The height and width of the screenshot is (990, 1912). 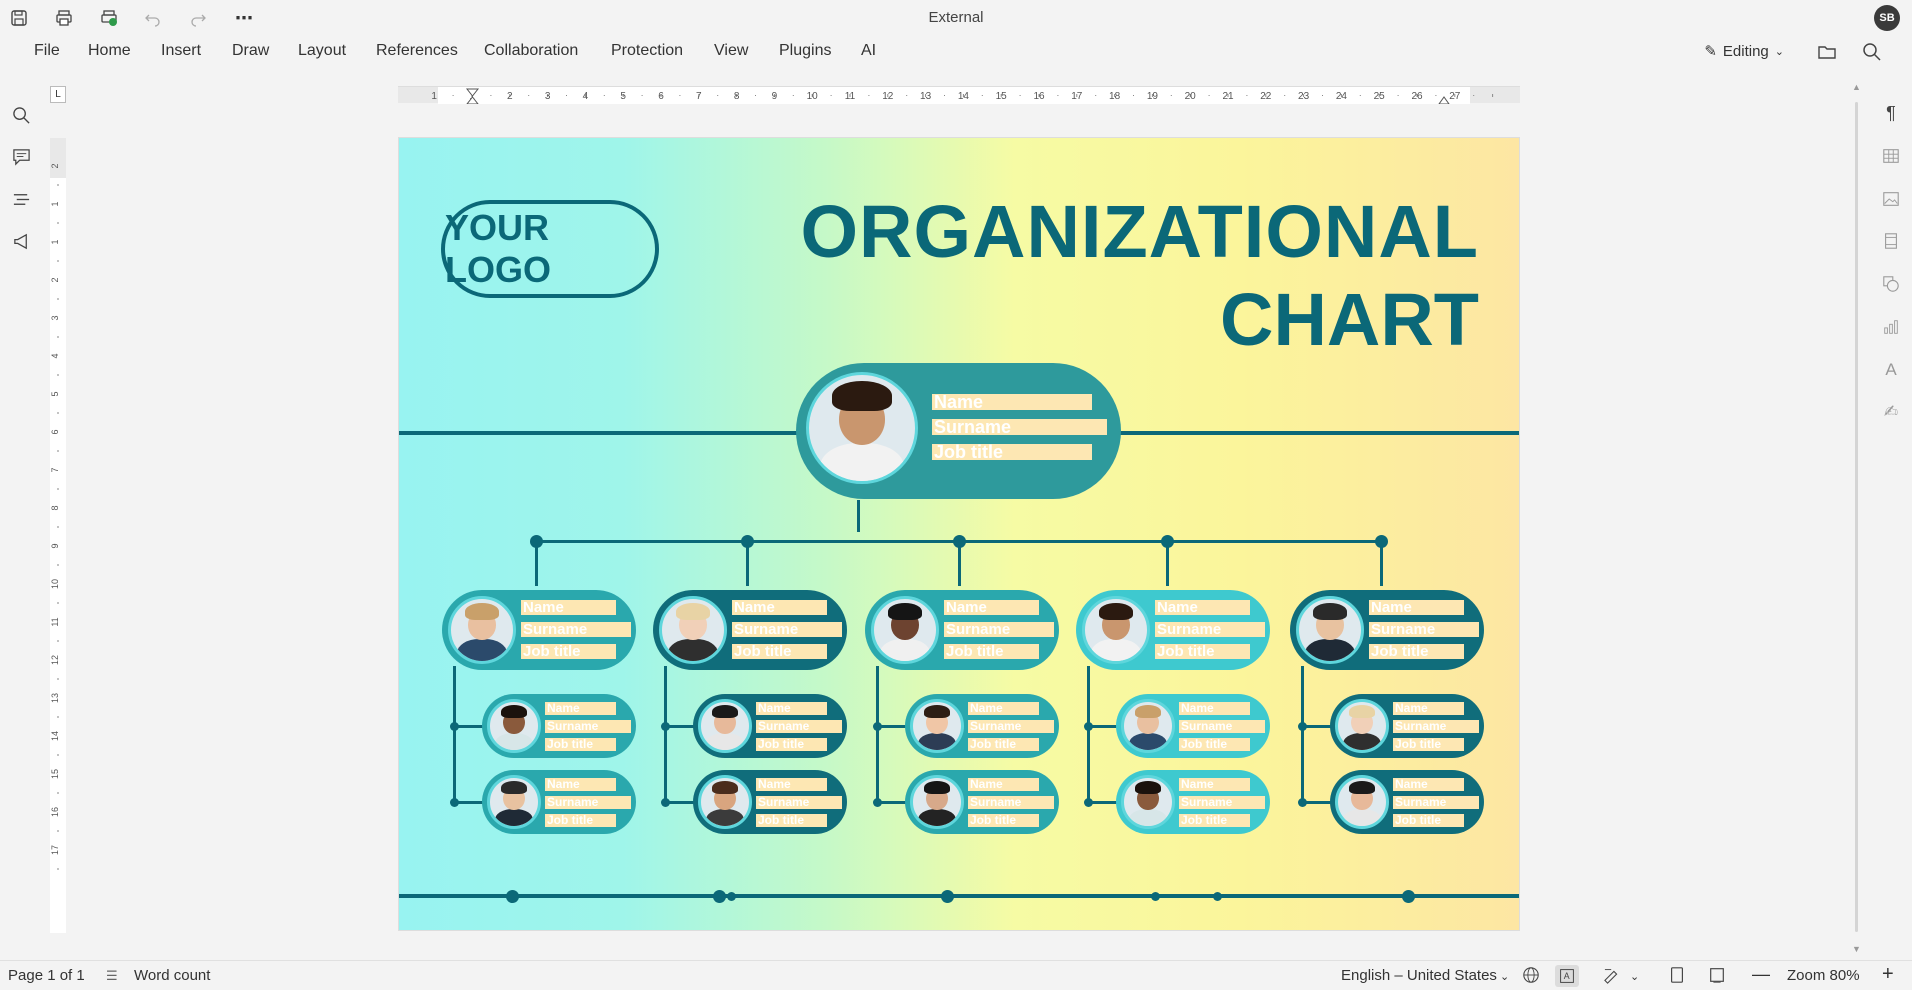 What do you see at coordinates (58, 94) in the screenshot?
I see `tab-stop-selector: L` at bounding box center [58, 94].